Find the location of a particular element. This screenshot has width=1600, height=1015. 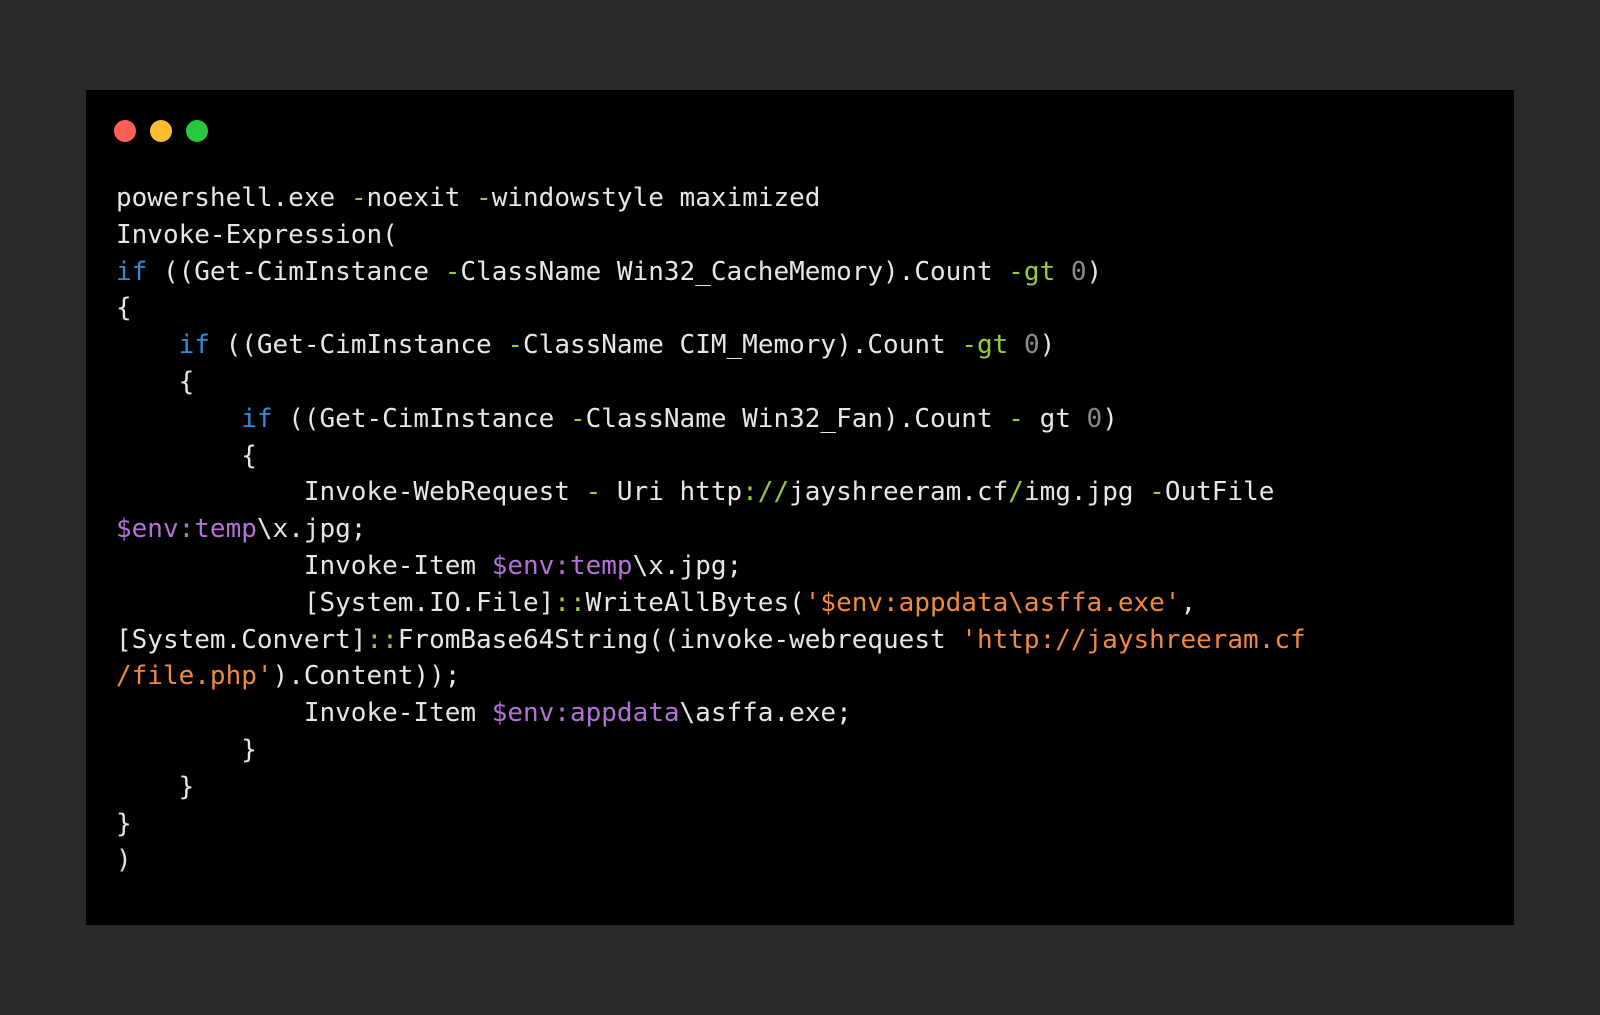

code-text: WriteAllBytes( is located at coordinates (695, 602).